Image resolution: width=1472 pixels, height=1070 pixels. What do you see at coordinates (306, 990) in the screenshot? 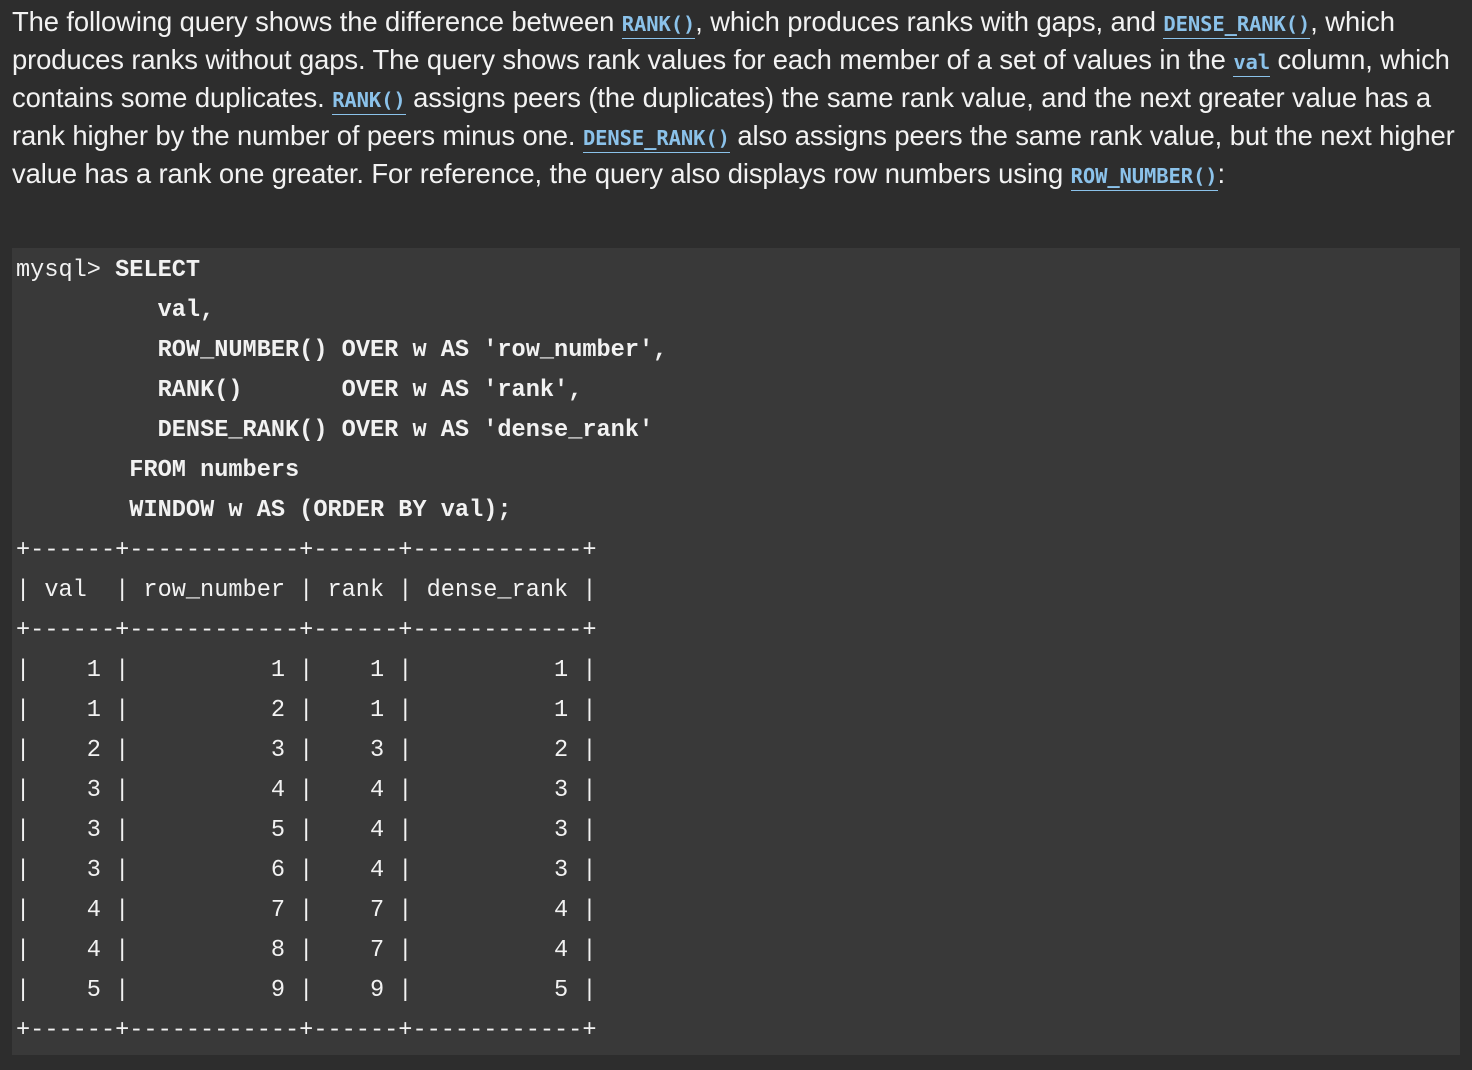
I see `result-row: | 5 | 9 | 9 | 5 |` at bounding box center [306, 990].